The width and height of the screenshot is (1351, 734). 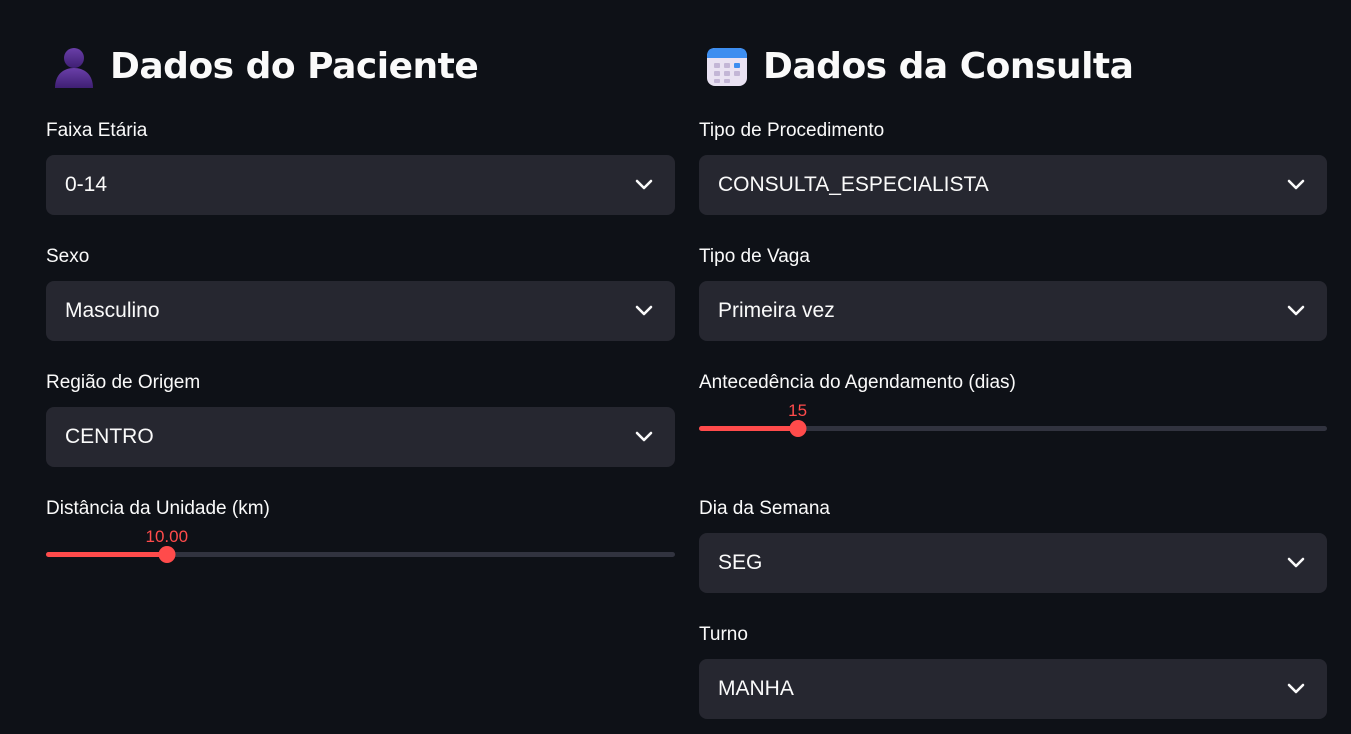 I want to click on consultation-section-title: Dados da Consulta, so click(x=919, y=66).